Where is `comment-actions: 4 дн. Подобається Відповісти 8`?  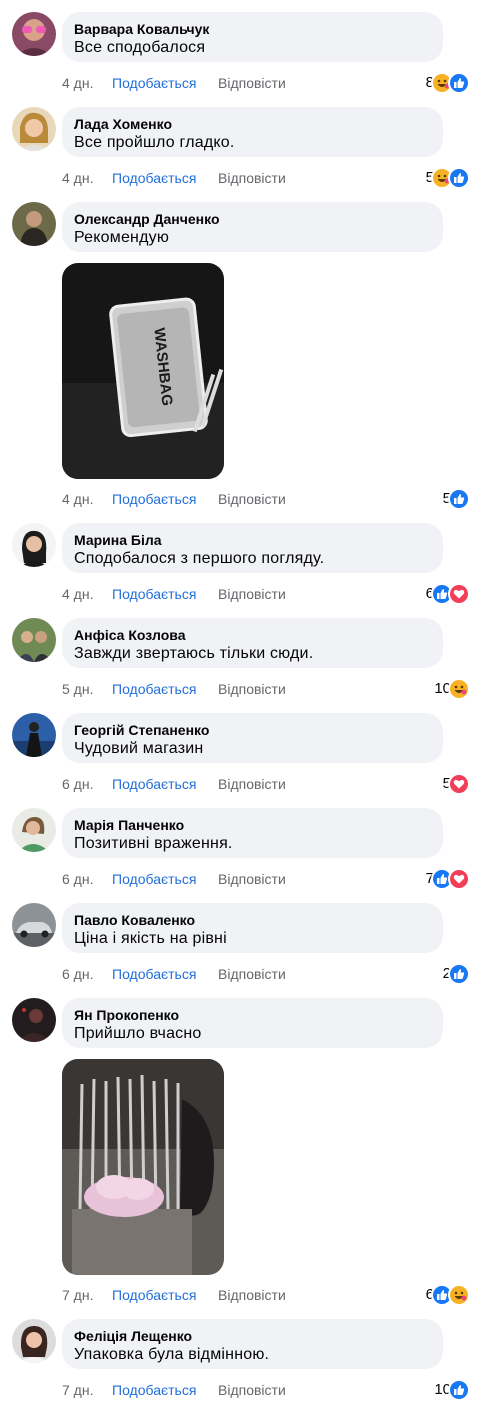 comment-actions: 4 дн. Подобається Відповісти 8 is located at coordinates (266, 83).